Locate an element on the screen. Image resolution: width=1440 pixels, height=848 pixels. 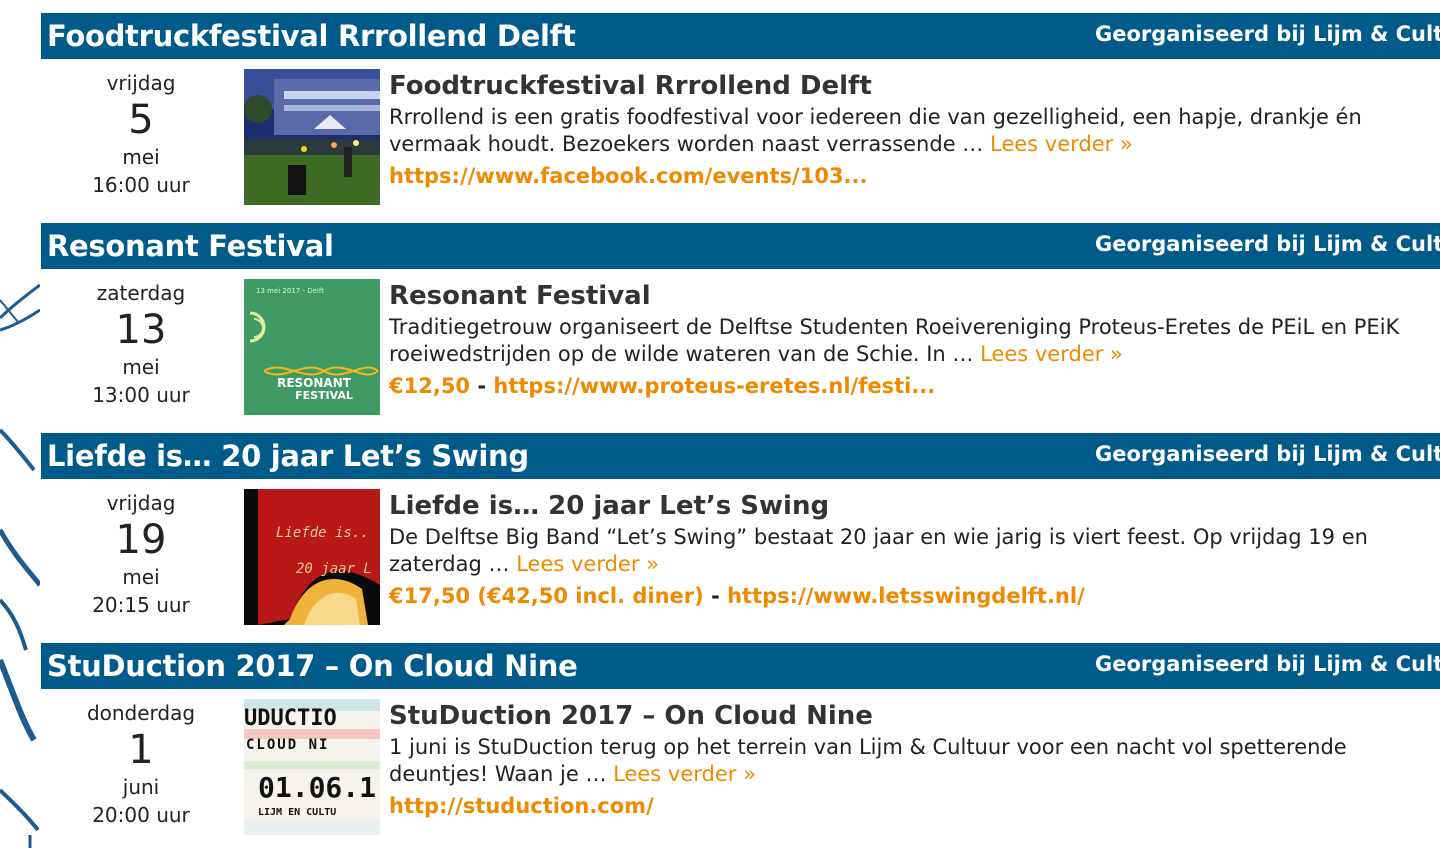
thumb-text: 13 mei 2017 - Delft is located at coordinates (290, 291).